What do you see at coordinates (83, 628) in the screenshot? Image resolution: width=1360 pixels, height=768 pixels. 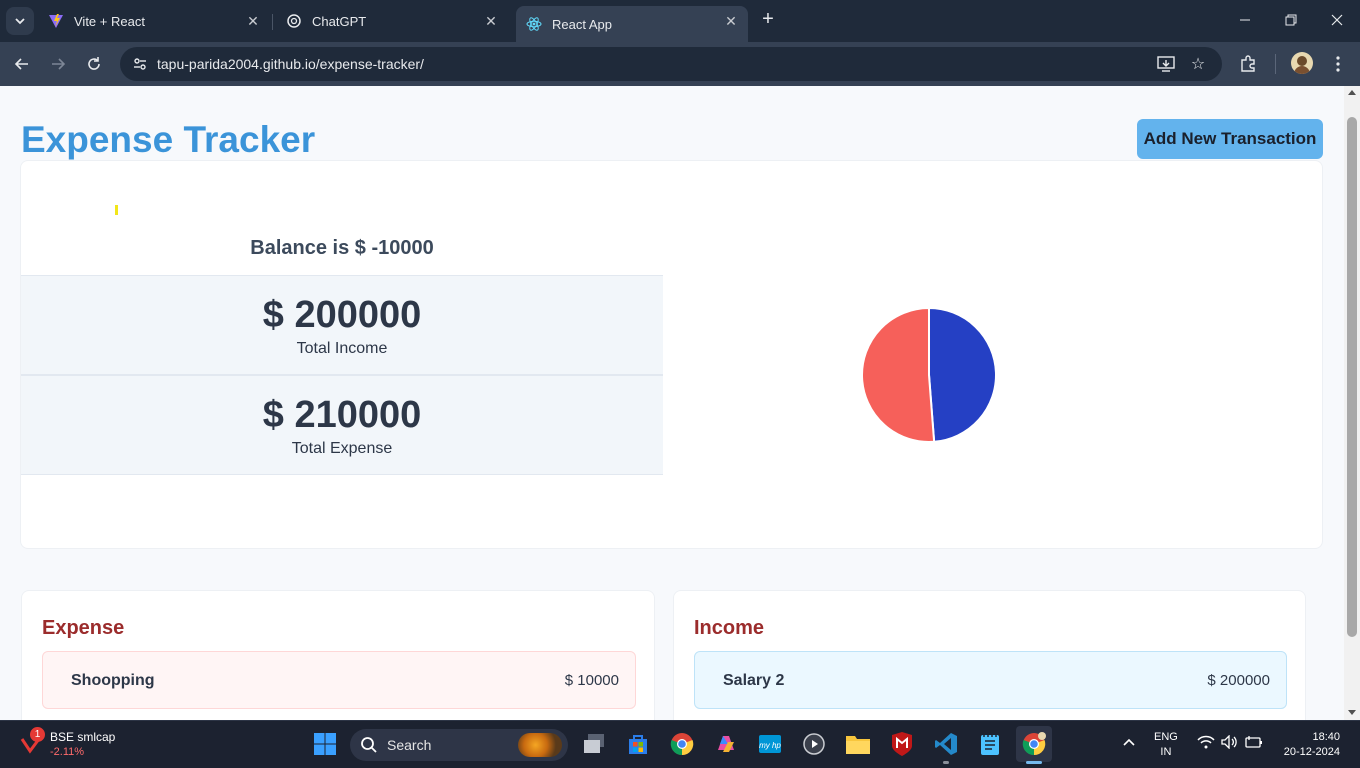 I see `expense-panel-title: Expense` at bounding box center [83, 628].